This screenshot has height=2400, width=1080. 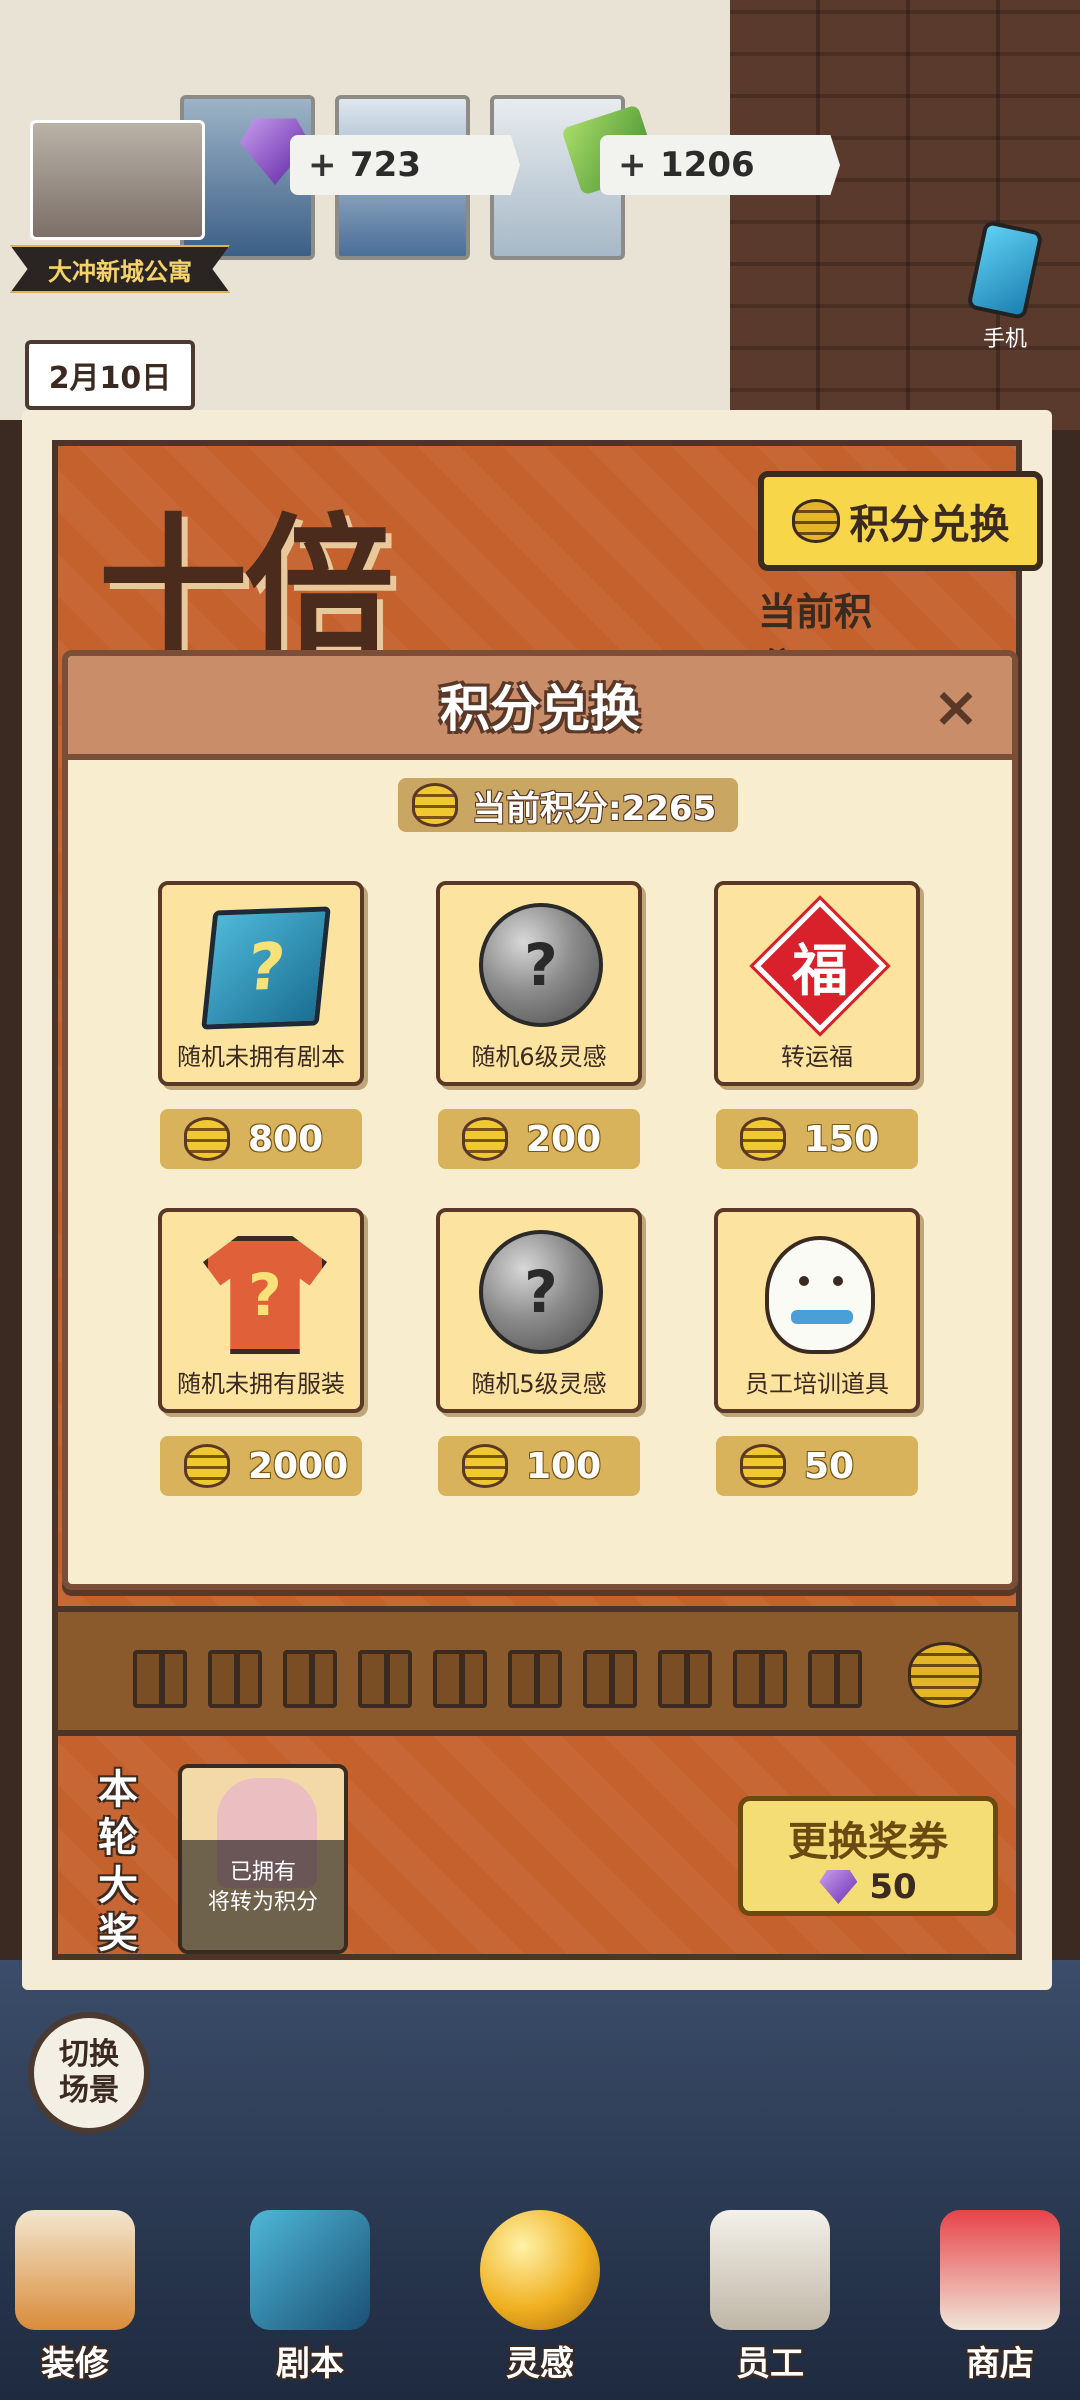 I want to click on dialog-title: 积分兑换, so click(x=540, y=709).